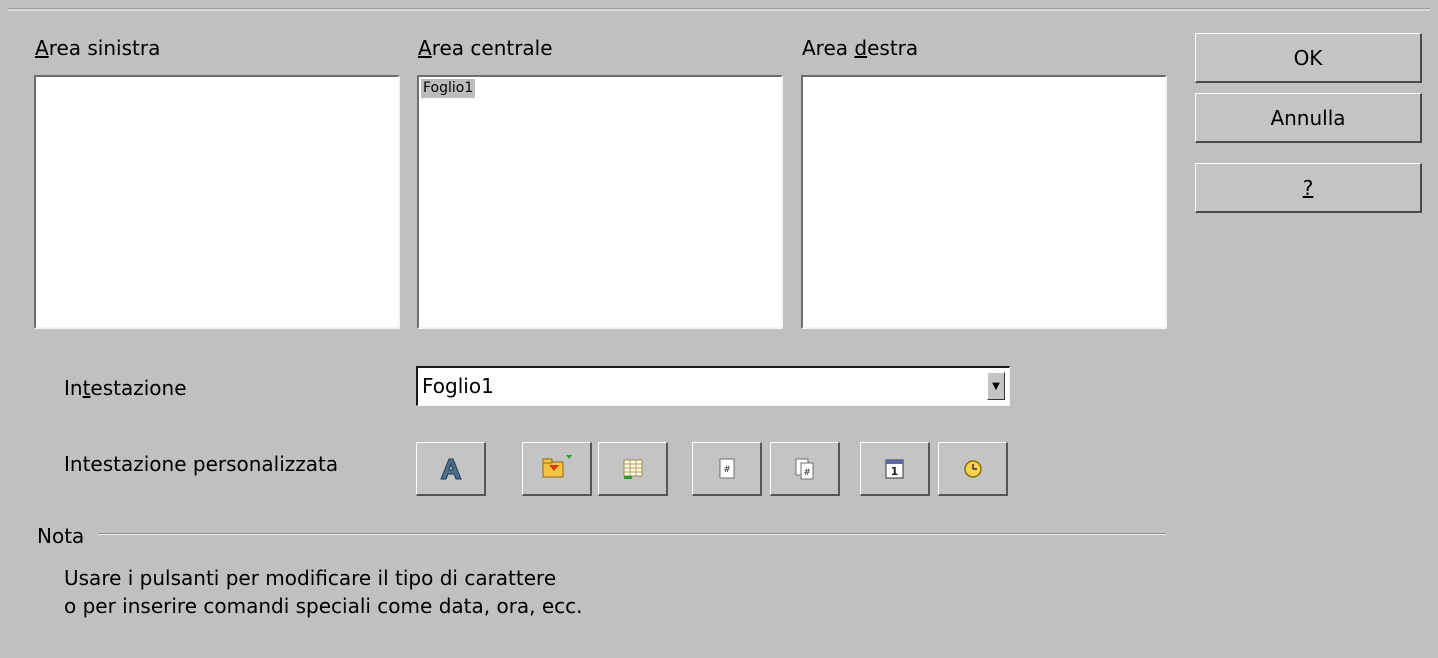  What do you see at coordinates (719, 9) in the screenshot?
I see `top-separator` at bounding box center [719, 9].